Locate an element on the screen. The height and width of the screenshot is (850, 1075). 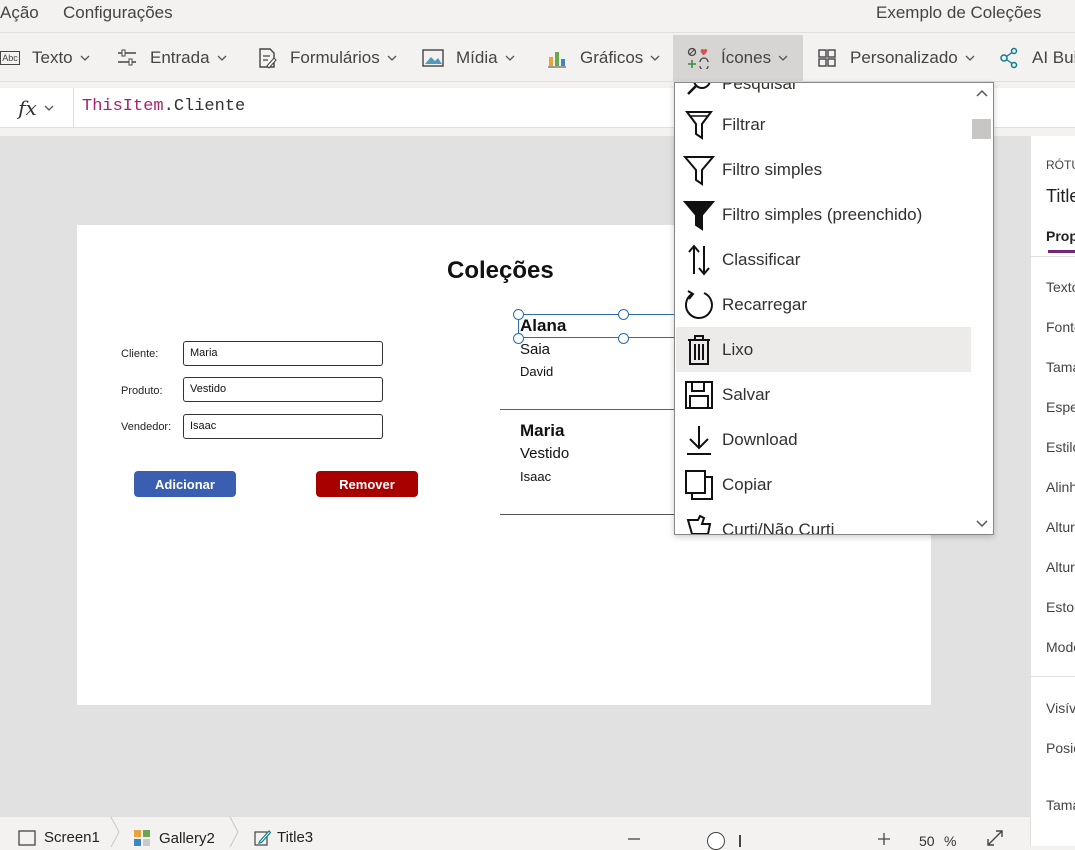
zoom-in-icon is located at coordinates (884, 839).